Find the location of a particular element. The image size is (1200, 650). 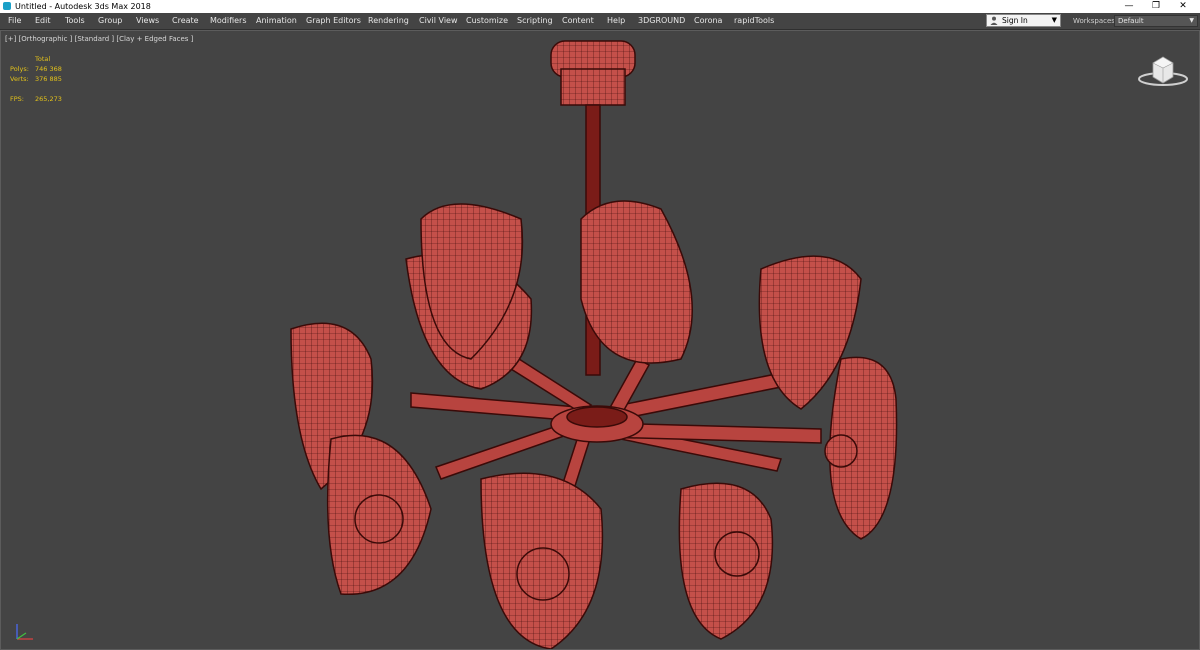

sign-in-label: Sign In is located at coordinates (1015, 20).